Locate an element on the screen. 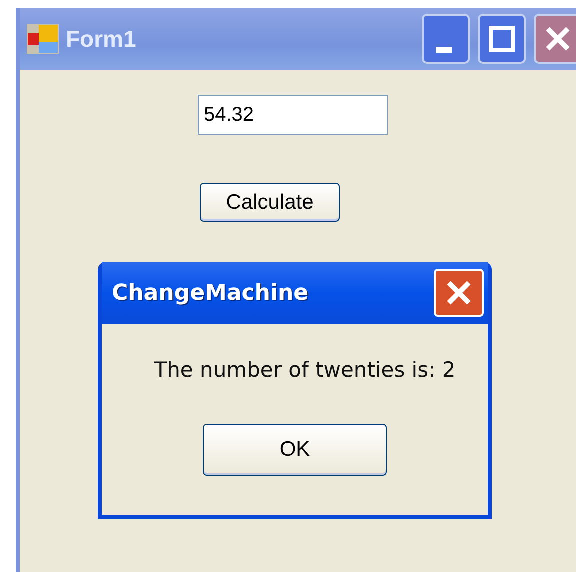 The width and height of the screenshot is (576, 572). dialog-title: ChangeMachine is located at coordinates (210, 293).